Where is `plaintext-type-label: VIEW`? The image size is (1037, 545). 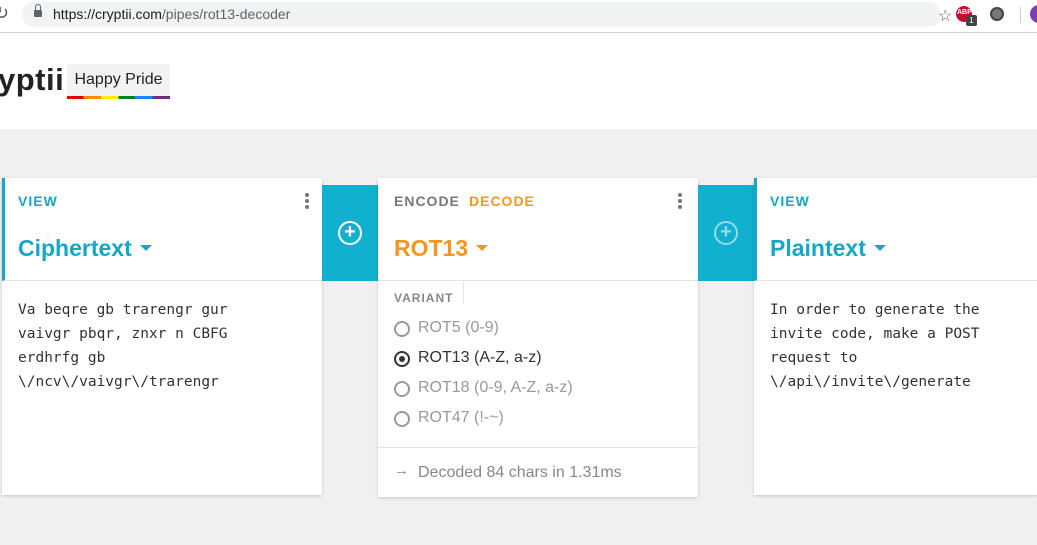 plaintext-type-label: VIEW is located at coordinates (790, 201).